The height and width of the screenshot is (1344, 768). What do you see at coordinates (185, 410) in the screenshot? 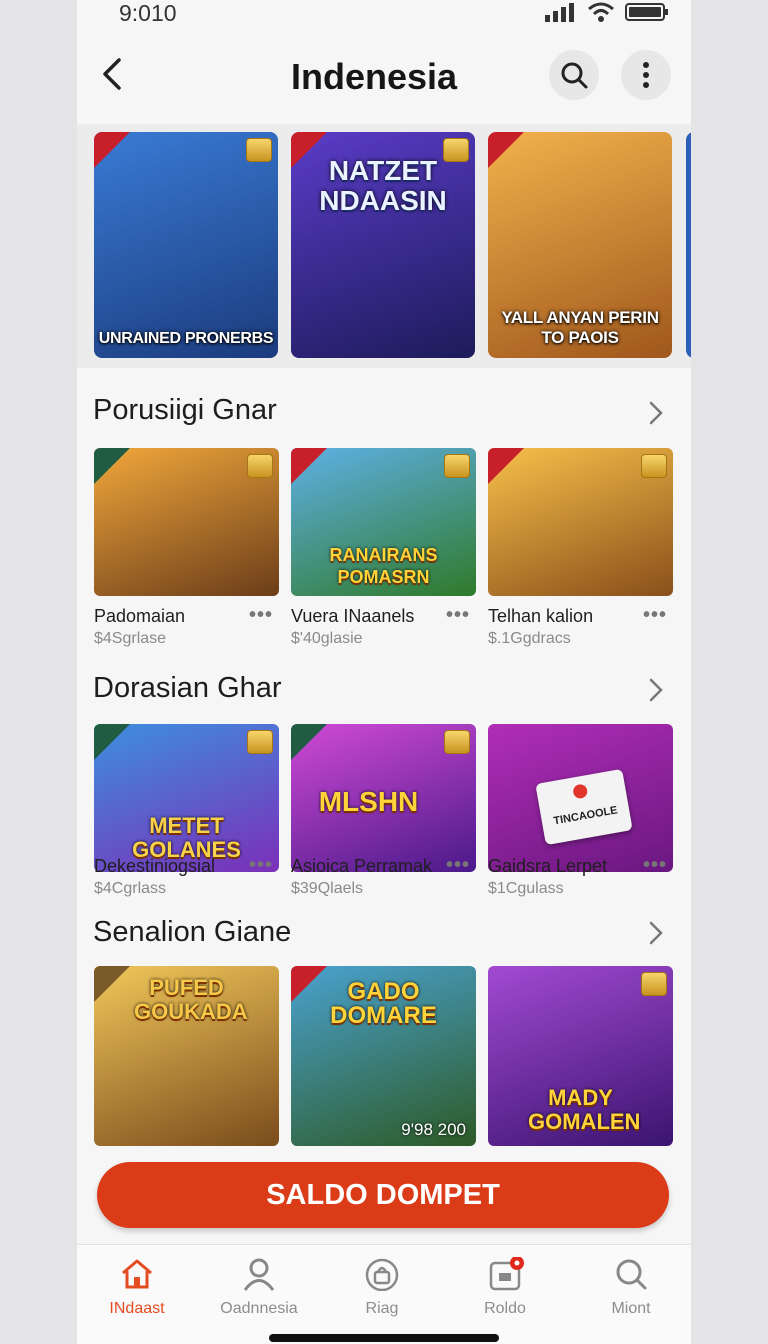
I see `section-title: Porusiigi Gnar` at bounding box center [185, 410].